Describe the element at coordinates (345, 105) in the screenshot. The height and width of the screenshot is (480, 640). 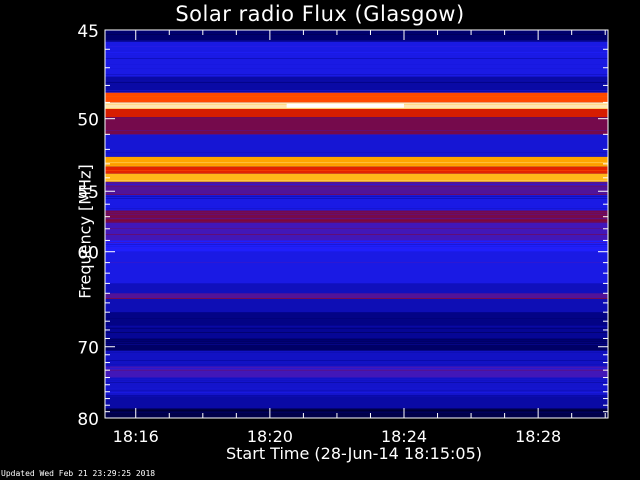
I see `hot-streak` at that location.